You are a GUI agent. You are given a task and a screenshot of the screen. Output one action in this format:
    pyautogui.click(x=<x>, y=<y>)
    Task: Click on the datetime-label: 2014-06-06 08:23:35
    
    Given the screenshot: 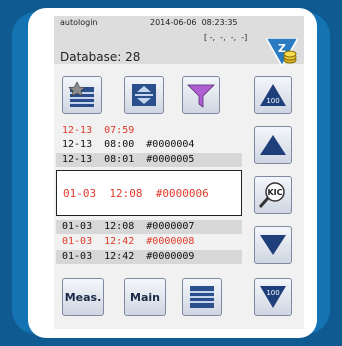 What is the action you would take?
    pyautogui.click(x=194, y=22)
    